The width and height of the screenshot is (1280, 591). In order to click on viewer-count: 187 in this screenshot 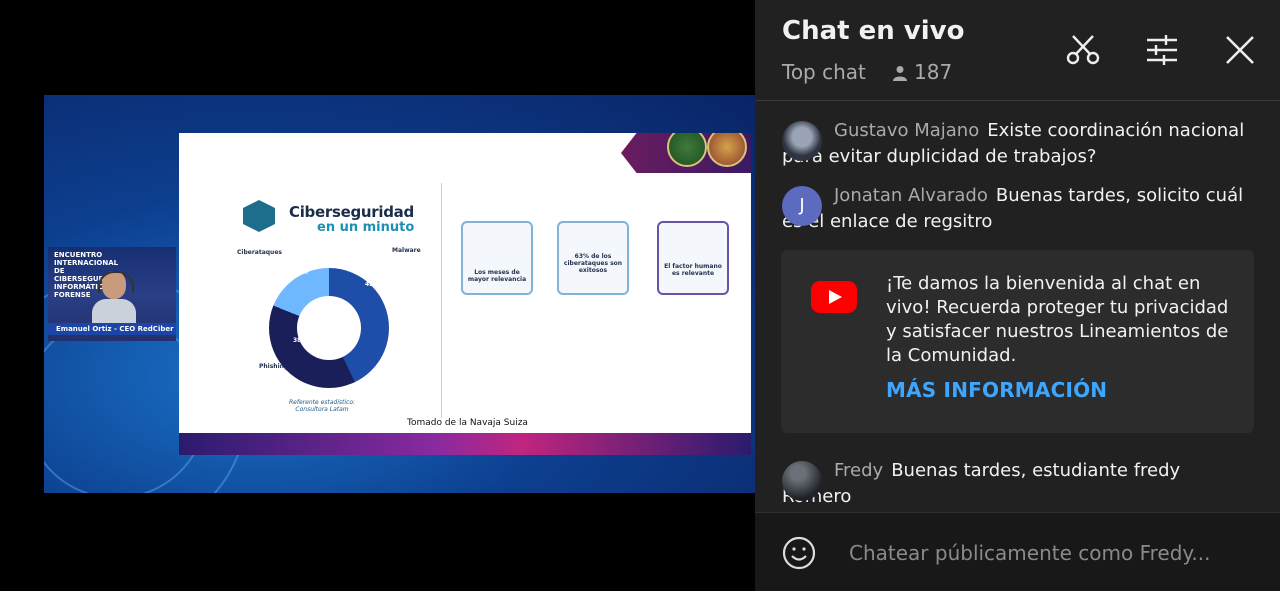, I will do `click(922, 73)`.